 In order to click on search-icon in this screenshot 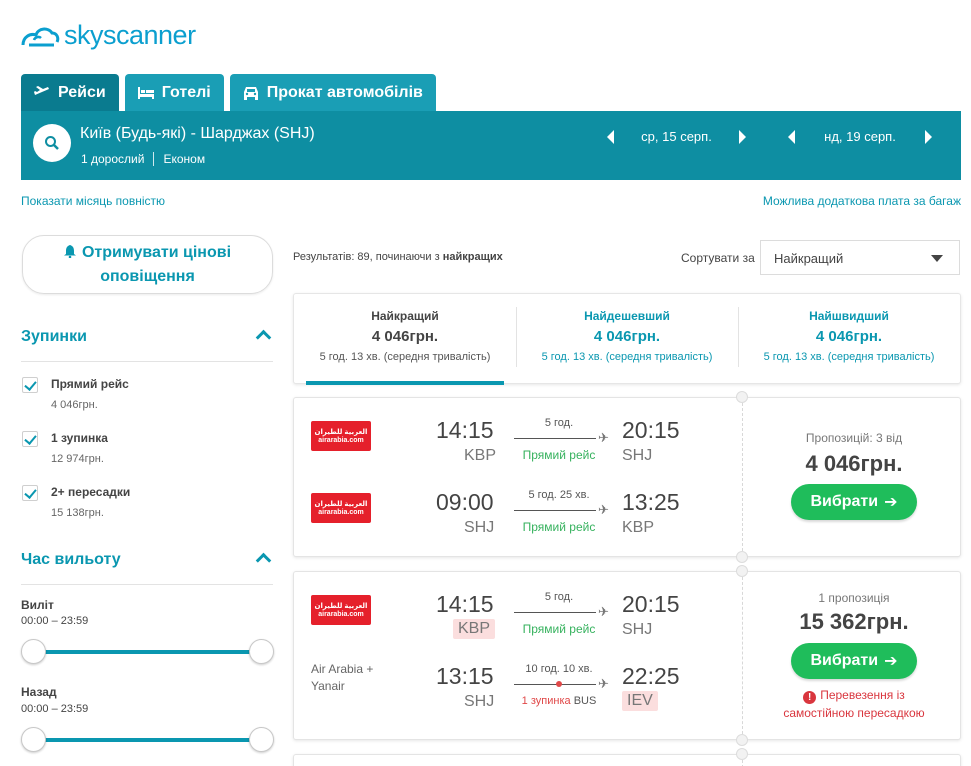, I will do `click(52, 143)`.